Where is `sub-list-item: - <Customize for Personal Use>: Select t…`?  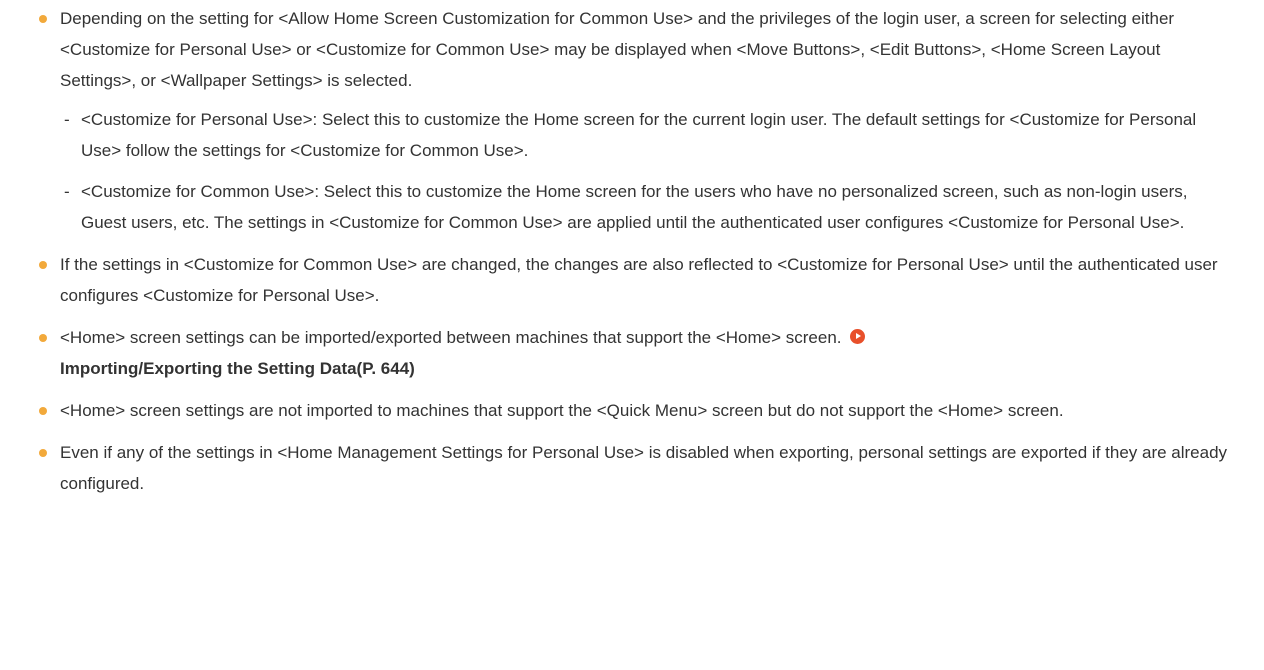 sub-list-item: - <Customize for Personal Use>: Select t… is located at coordinates (647, 135).